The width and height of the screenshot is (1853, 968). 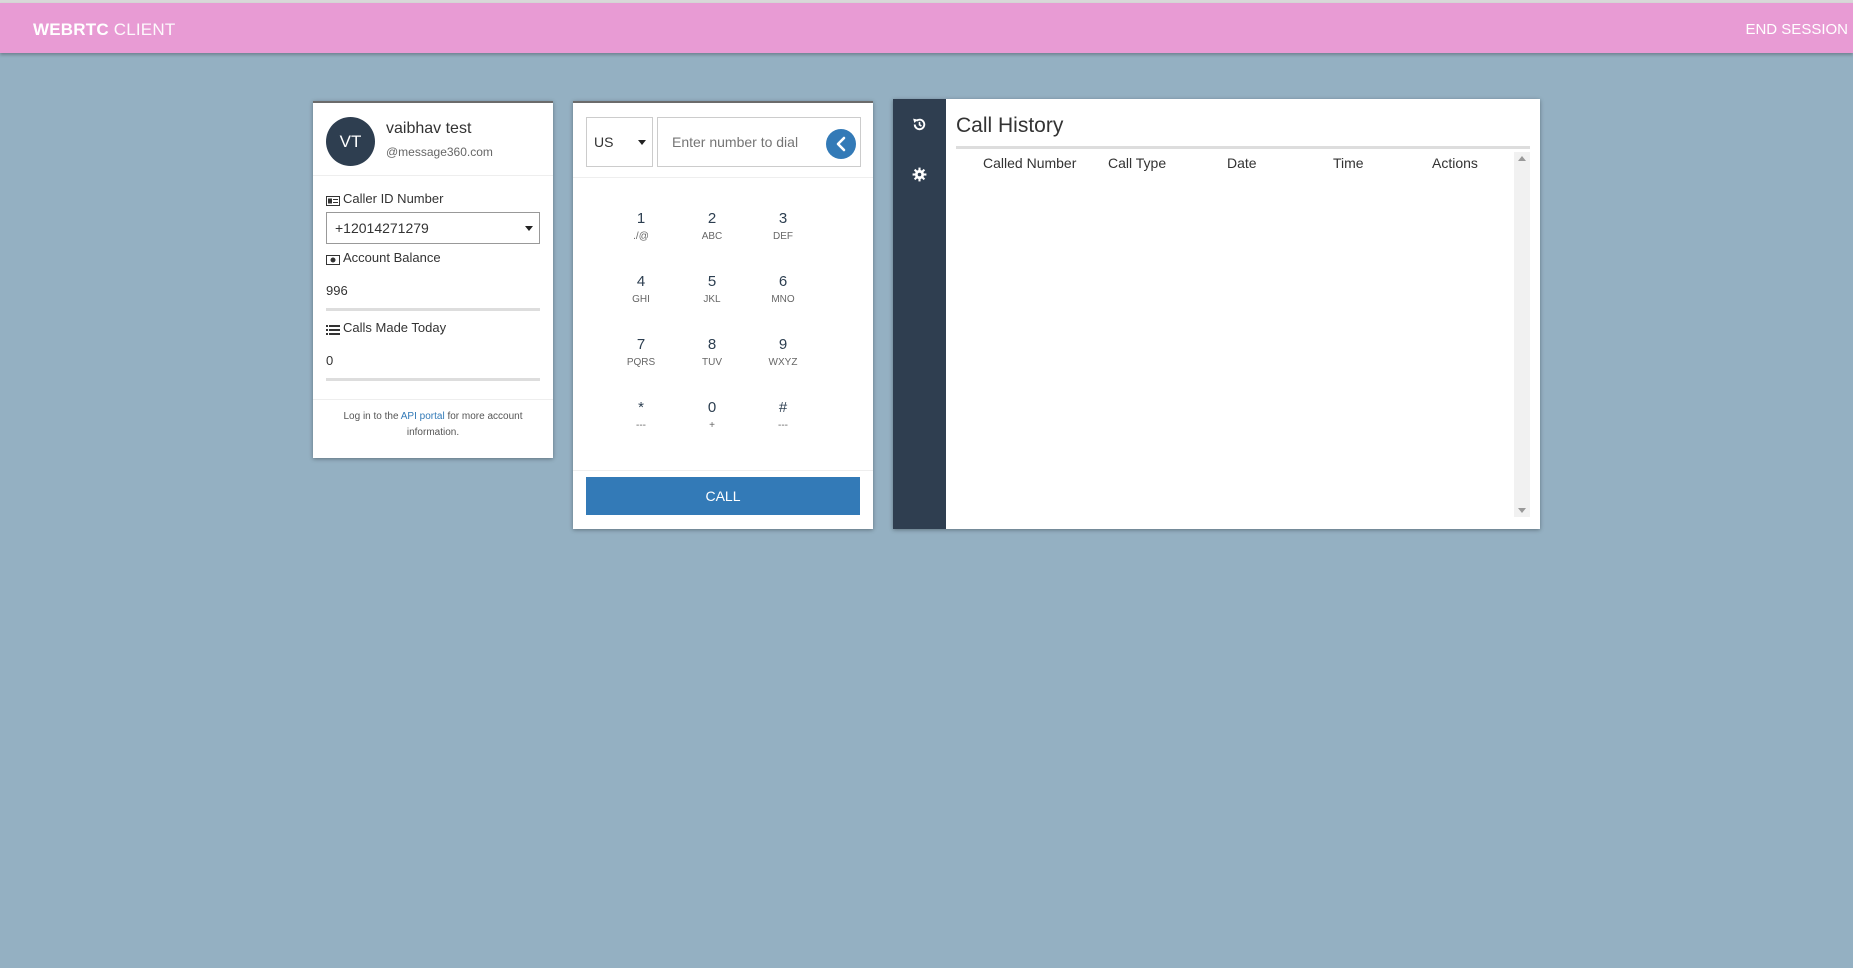 I want to click on brand-bold: WEBRTC, so click(x=71, y=29).